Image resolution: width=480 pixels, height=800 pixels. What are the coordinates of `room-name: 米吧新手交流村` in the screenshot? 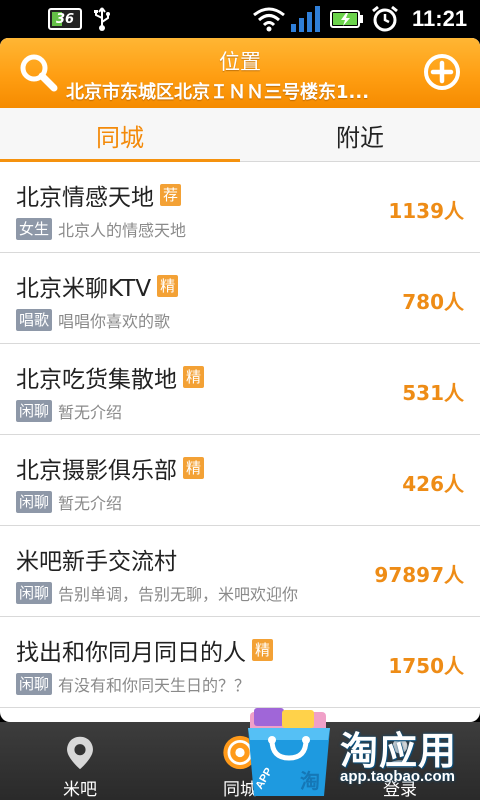 It's located at (96, 562).